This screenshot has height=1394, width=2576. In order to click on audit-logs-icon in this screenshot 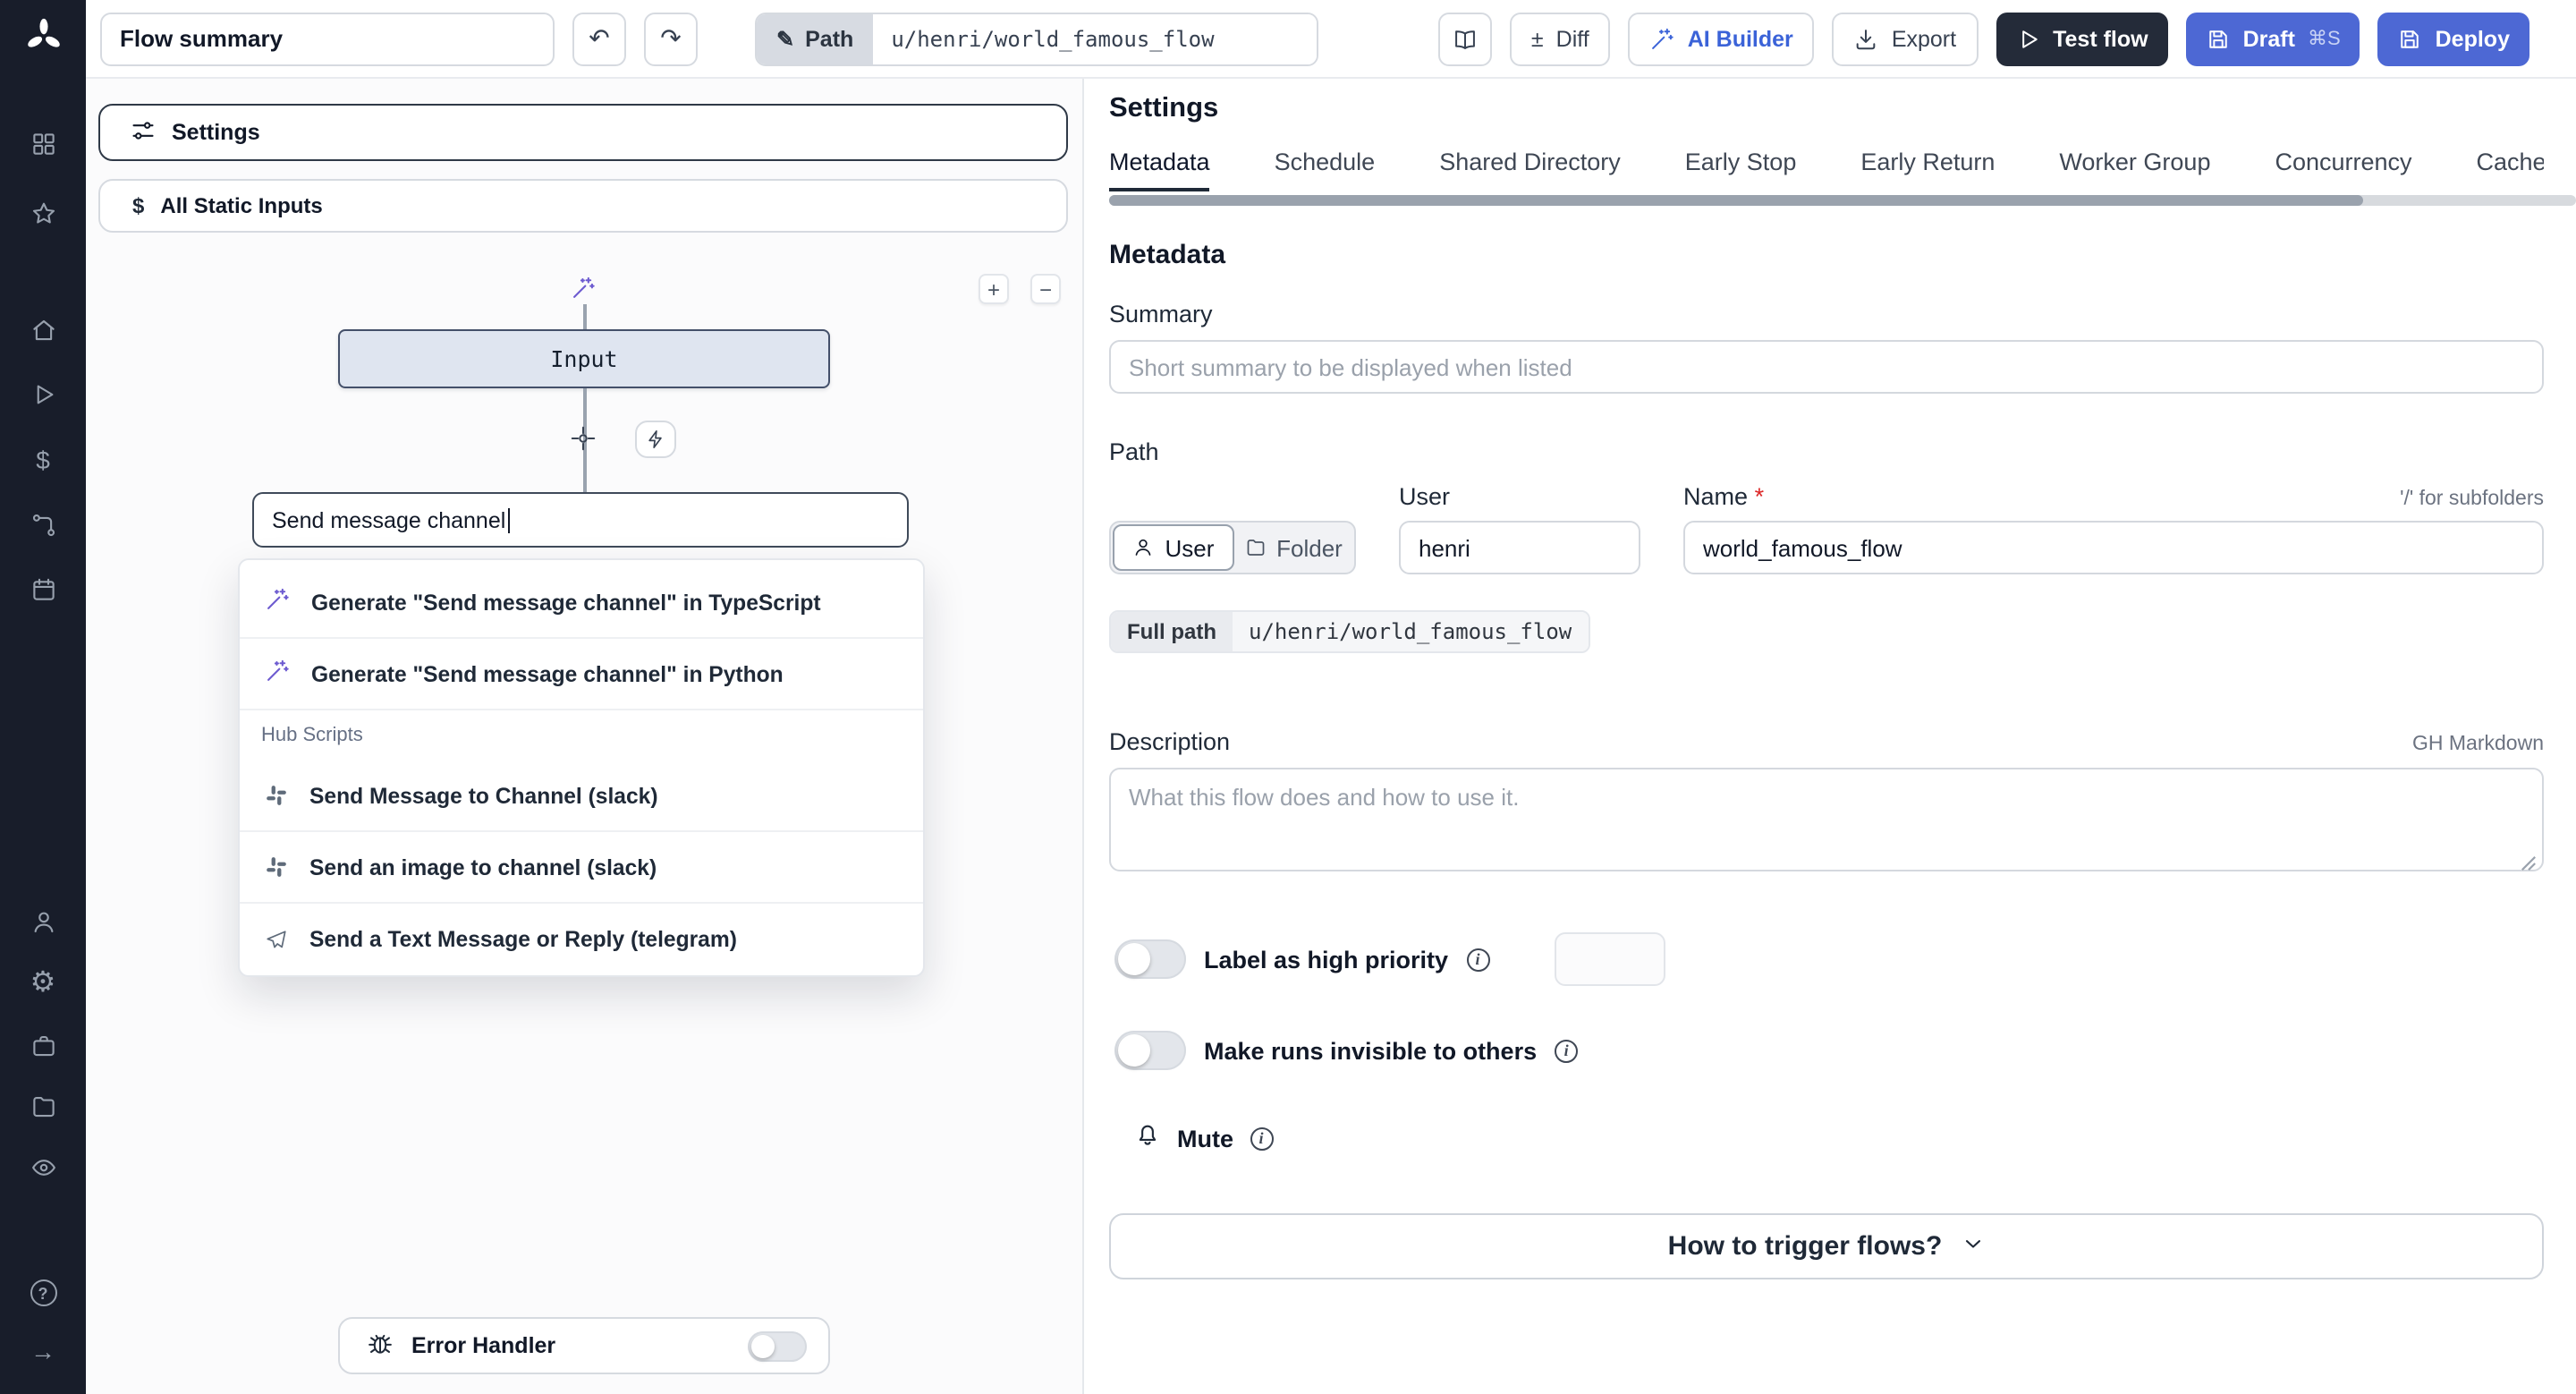, I will do `click(43, 1168)`.